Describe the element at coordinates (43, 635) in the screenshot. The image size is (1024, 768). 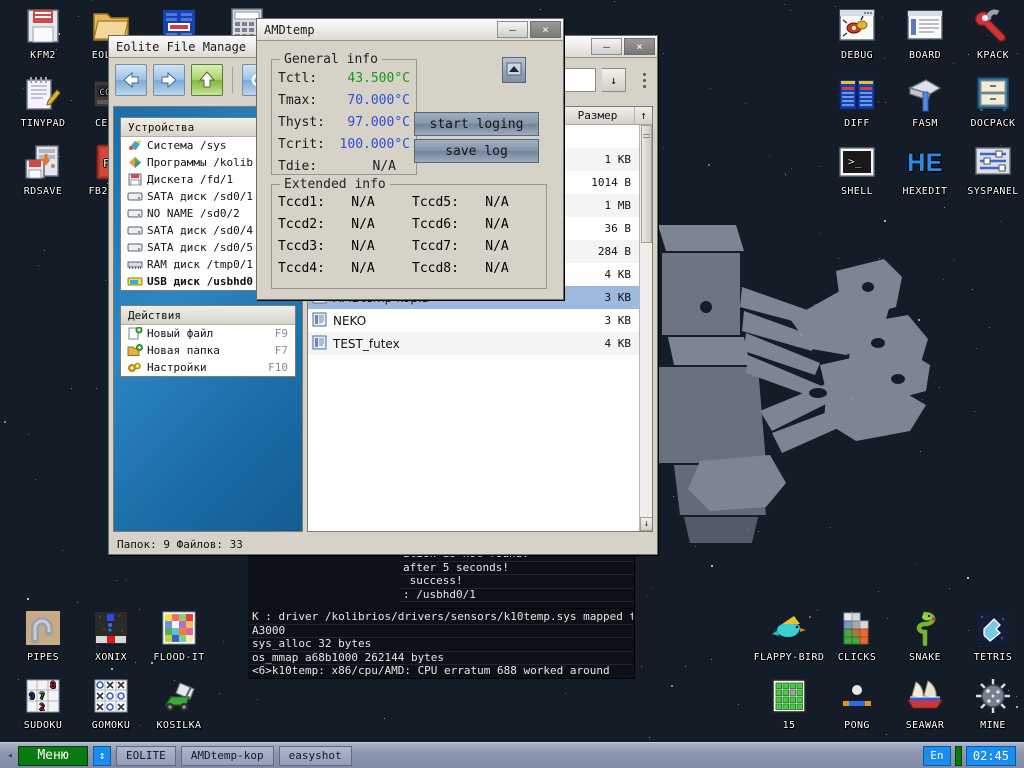
I see `desktop-icon-pipes: PIPES` at that location.